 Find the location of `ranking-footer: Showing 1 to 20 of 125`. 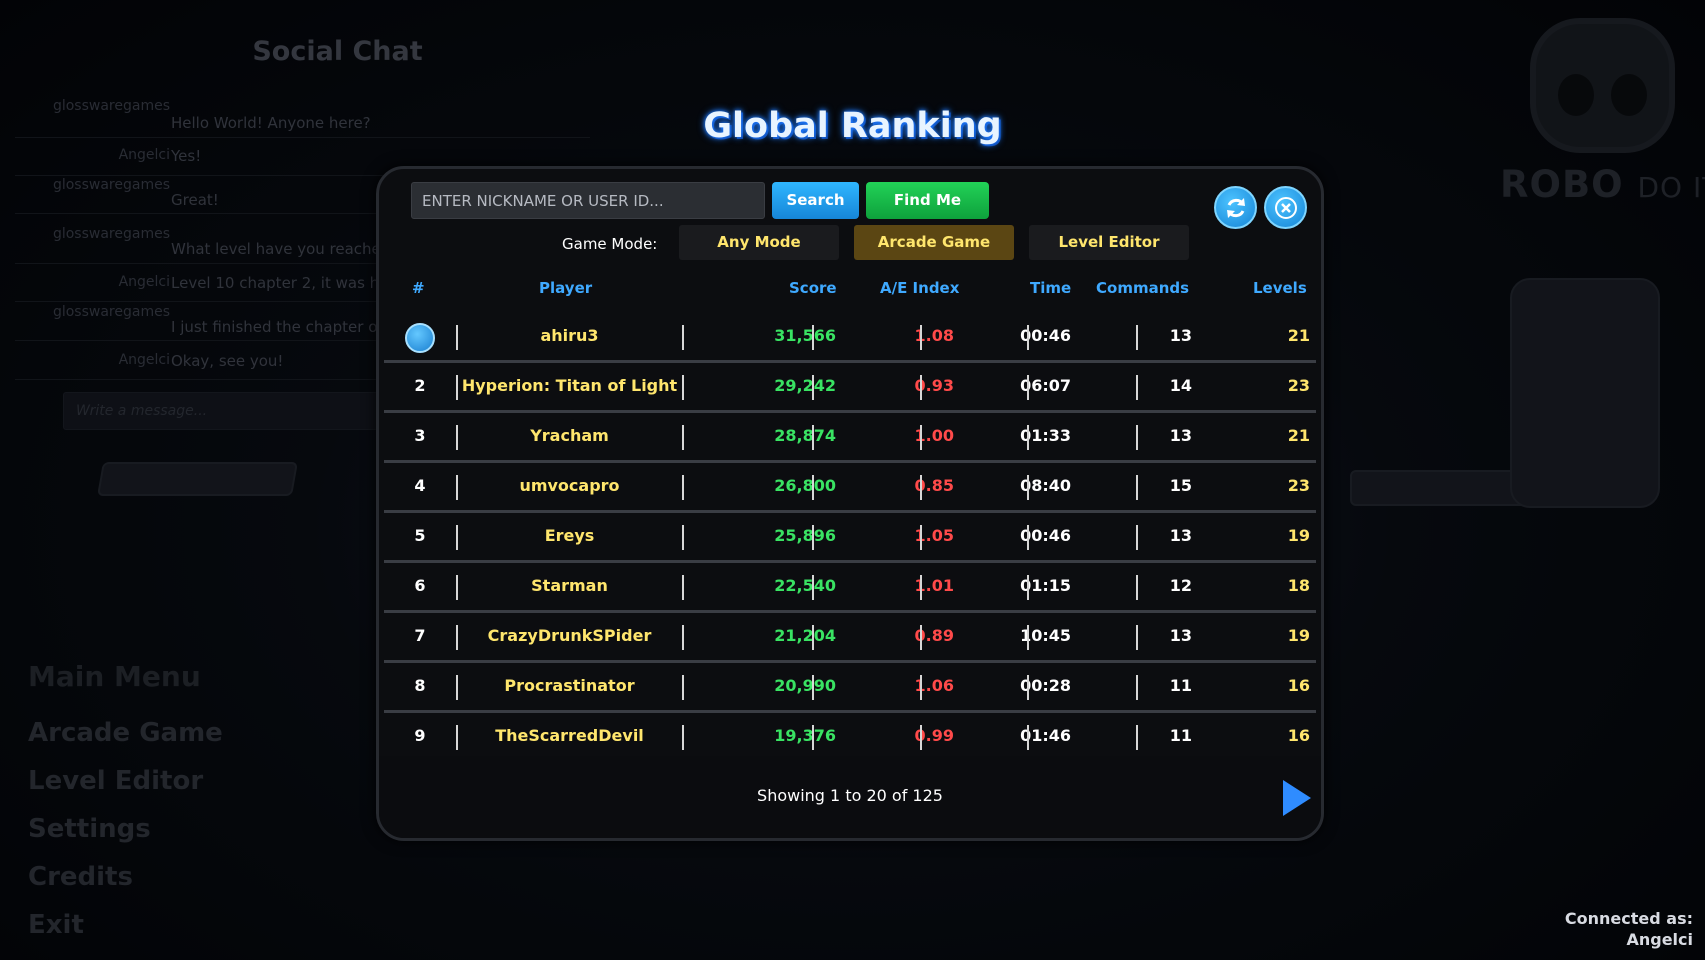

ranking-footer: Showing 1 to 20 of 125 is located at coordinates (850, 797).